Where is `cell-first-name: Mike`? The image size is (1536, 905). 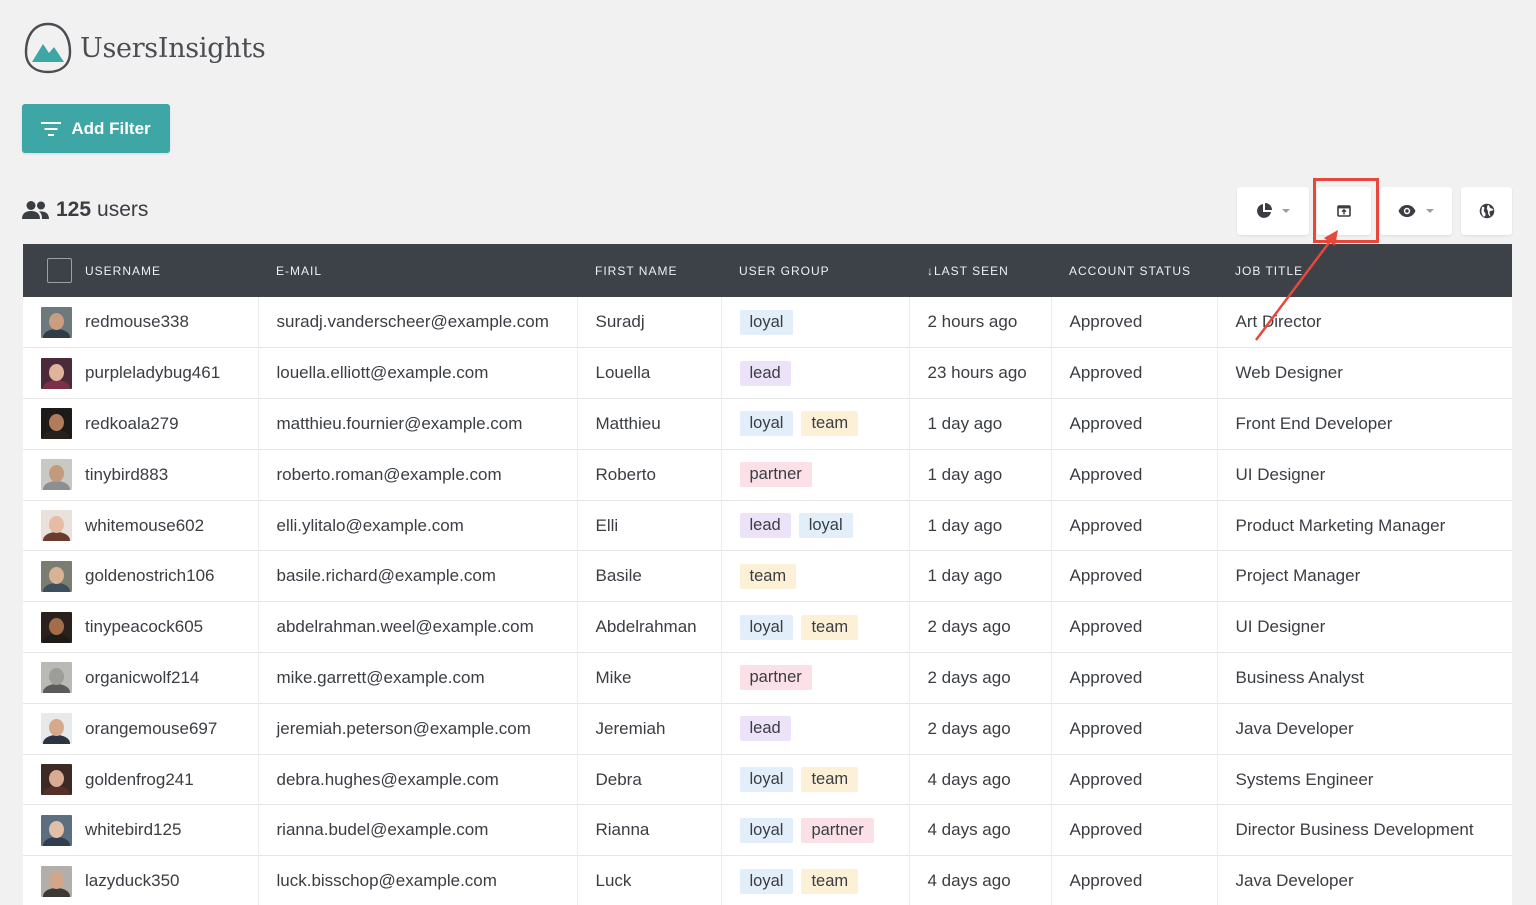
cell-first-name: Mike is located at coordinates (649, 678).